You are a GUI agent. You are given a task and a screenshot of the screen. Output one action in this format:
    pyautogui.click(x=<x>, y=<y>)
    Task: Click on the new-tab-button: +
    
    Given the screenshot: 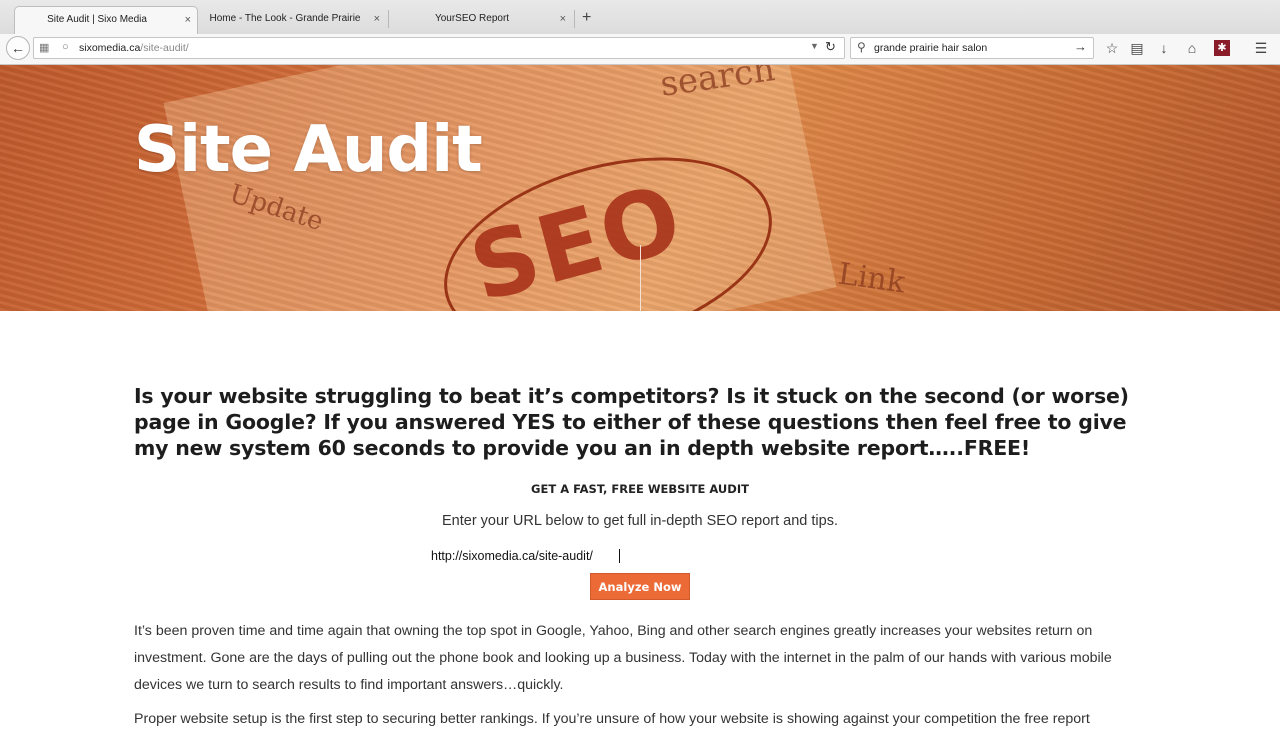 What is the action you would take?
    pyautogui.click(x=586, y=18)
    